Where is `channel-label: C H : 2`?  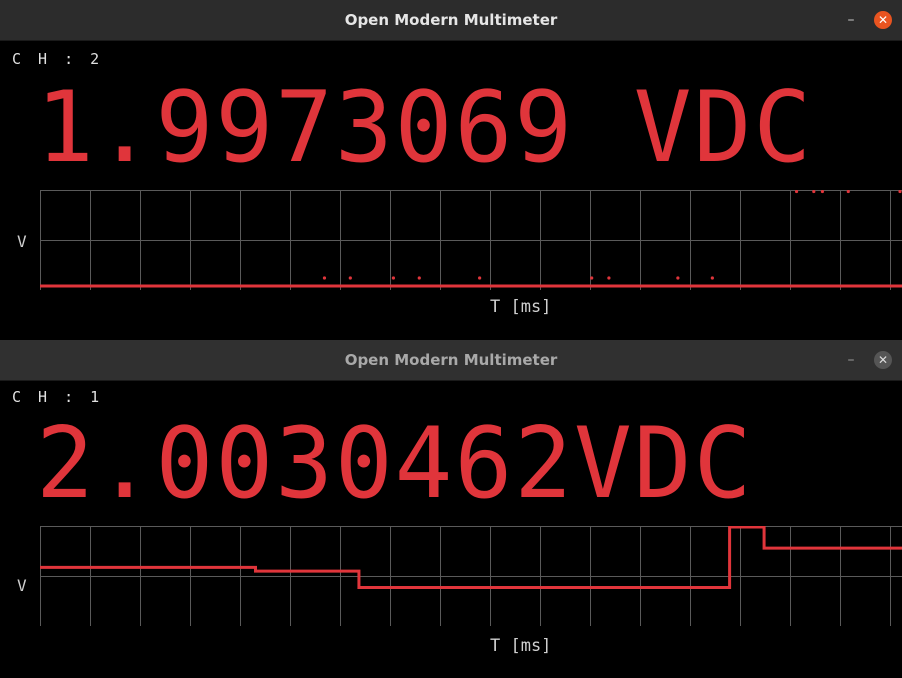 channel-label: C H : 2 is located at coordinates (58, 59).